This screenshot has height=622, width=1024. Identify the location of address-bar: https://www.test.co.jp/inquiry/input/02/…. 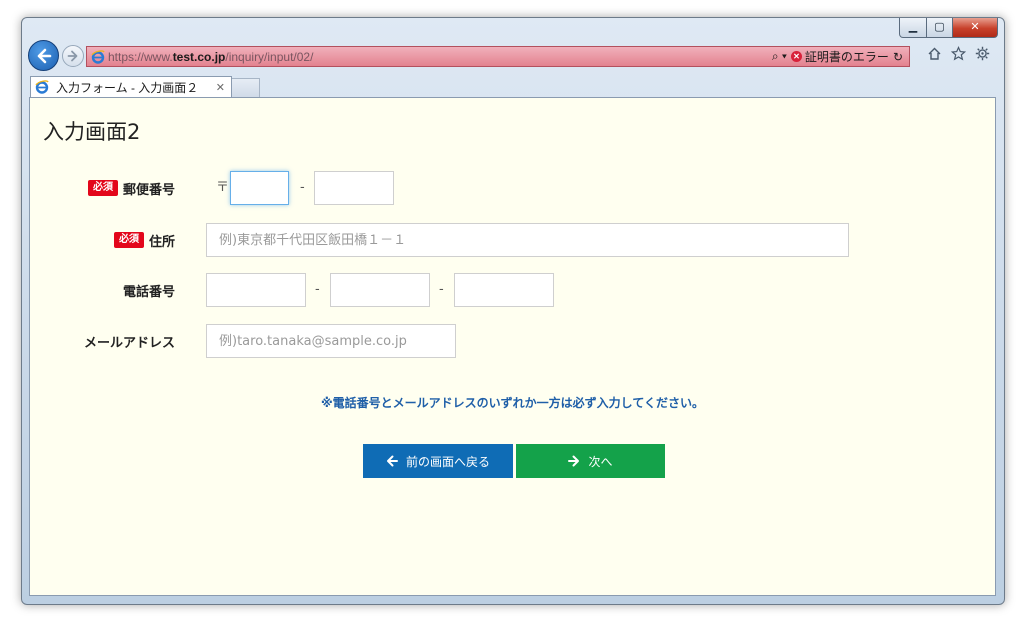
(498, 56).